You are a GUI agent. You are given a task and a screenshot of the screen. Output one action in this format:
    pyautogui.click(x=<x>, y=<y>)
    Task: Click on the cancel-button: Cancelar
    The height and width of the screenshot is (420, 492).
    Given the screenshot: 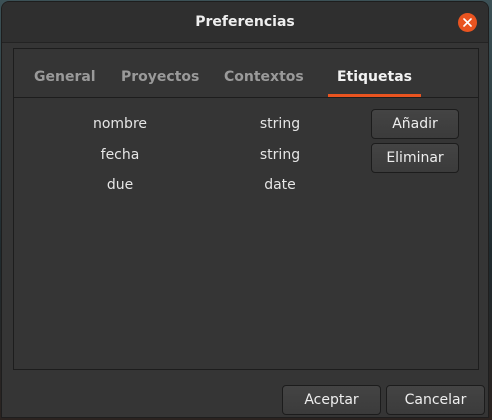 What is the action you would take?
    pyautogui.click(x=435, y=400)
    